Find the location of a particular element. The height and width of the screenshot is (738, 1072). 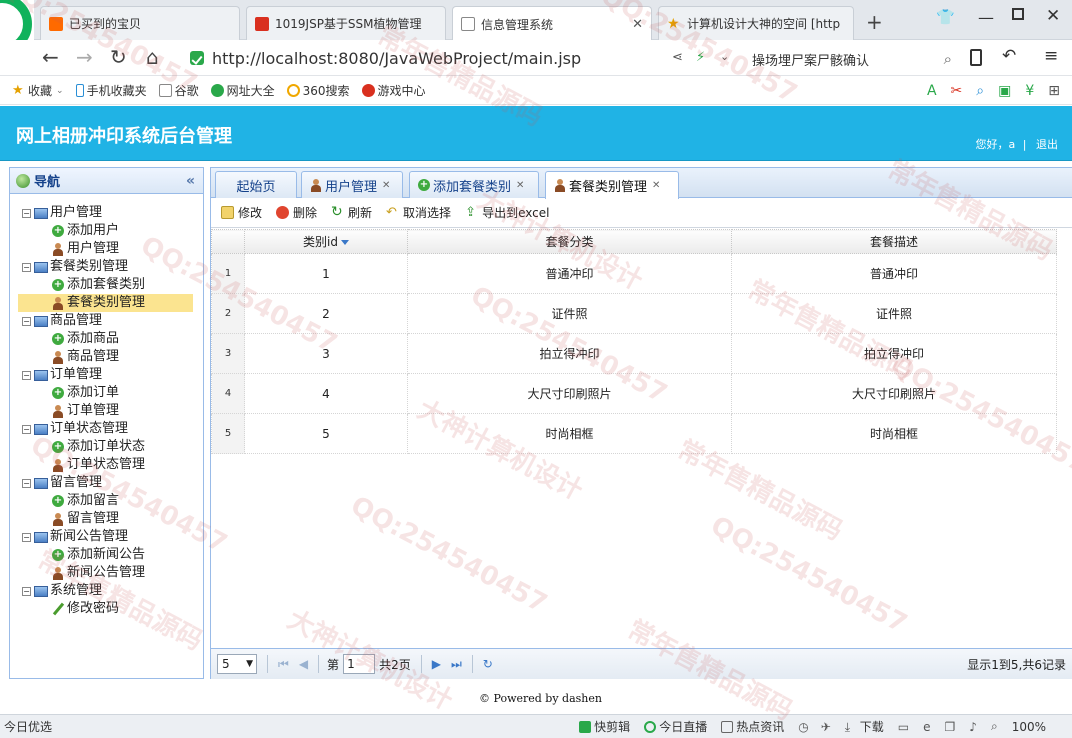

copy-icon: ❐ is located at coordinates (950, 727).